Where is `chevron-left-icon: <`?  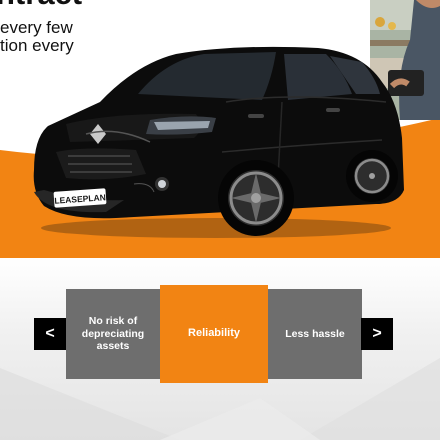
chevron-left-icon: < is located at coordinates (50, 333).